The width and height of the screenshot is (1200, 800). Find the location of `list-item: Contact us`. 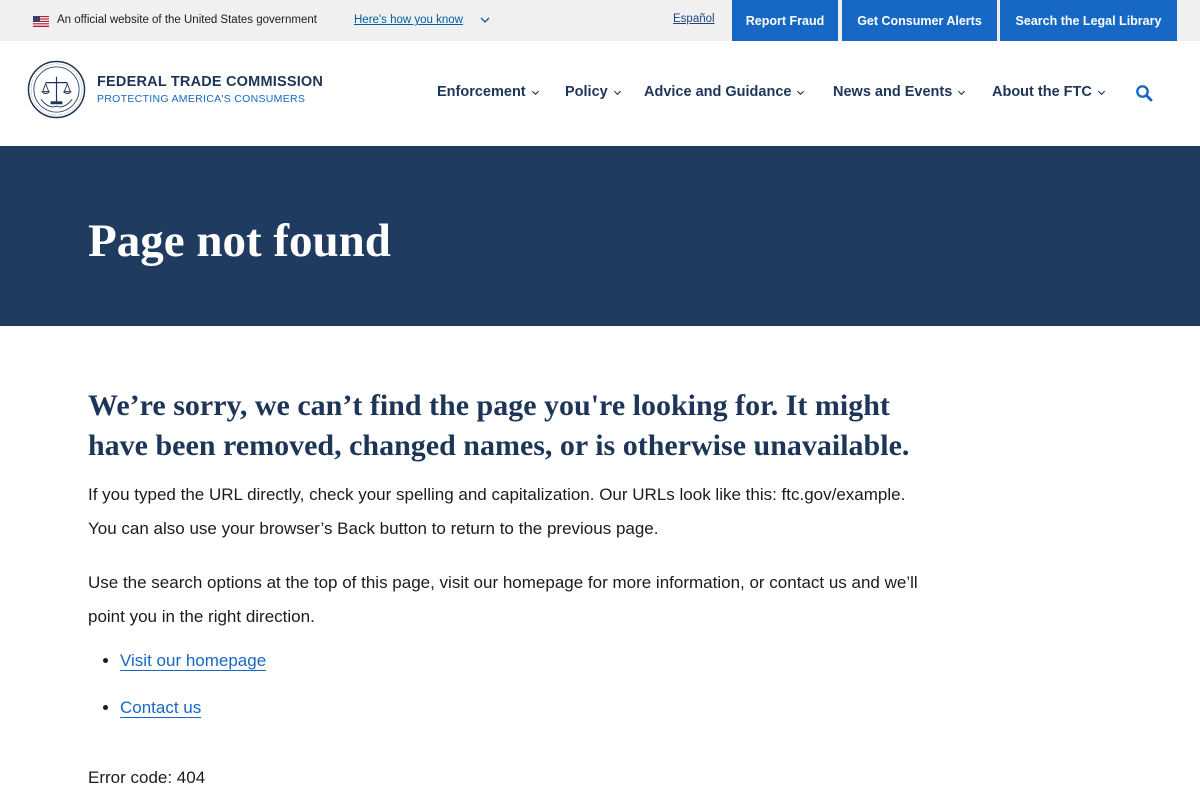

list-item: Contact us is located at coordinates (519, 707).